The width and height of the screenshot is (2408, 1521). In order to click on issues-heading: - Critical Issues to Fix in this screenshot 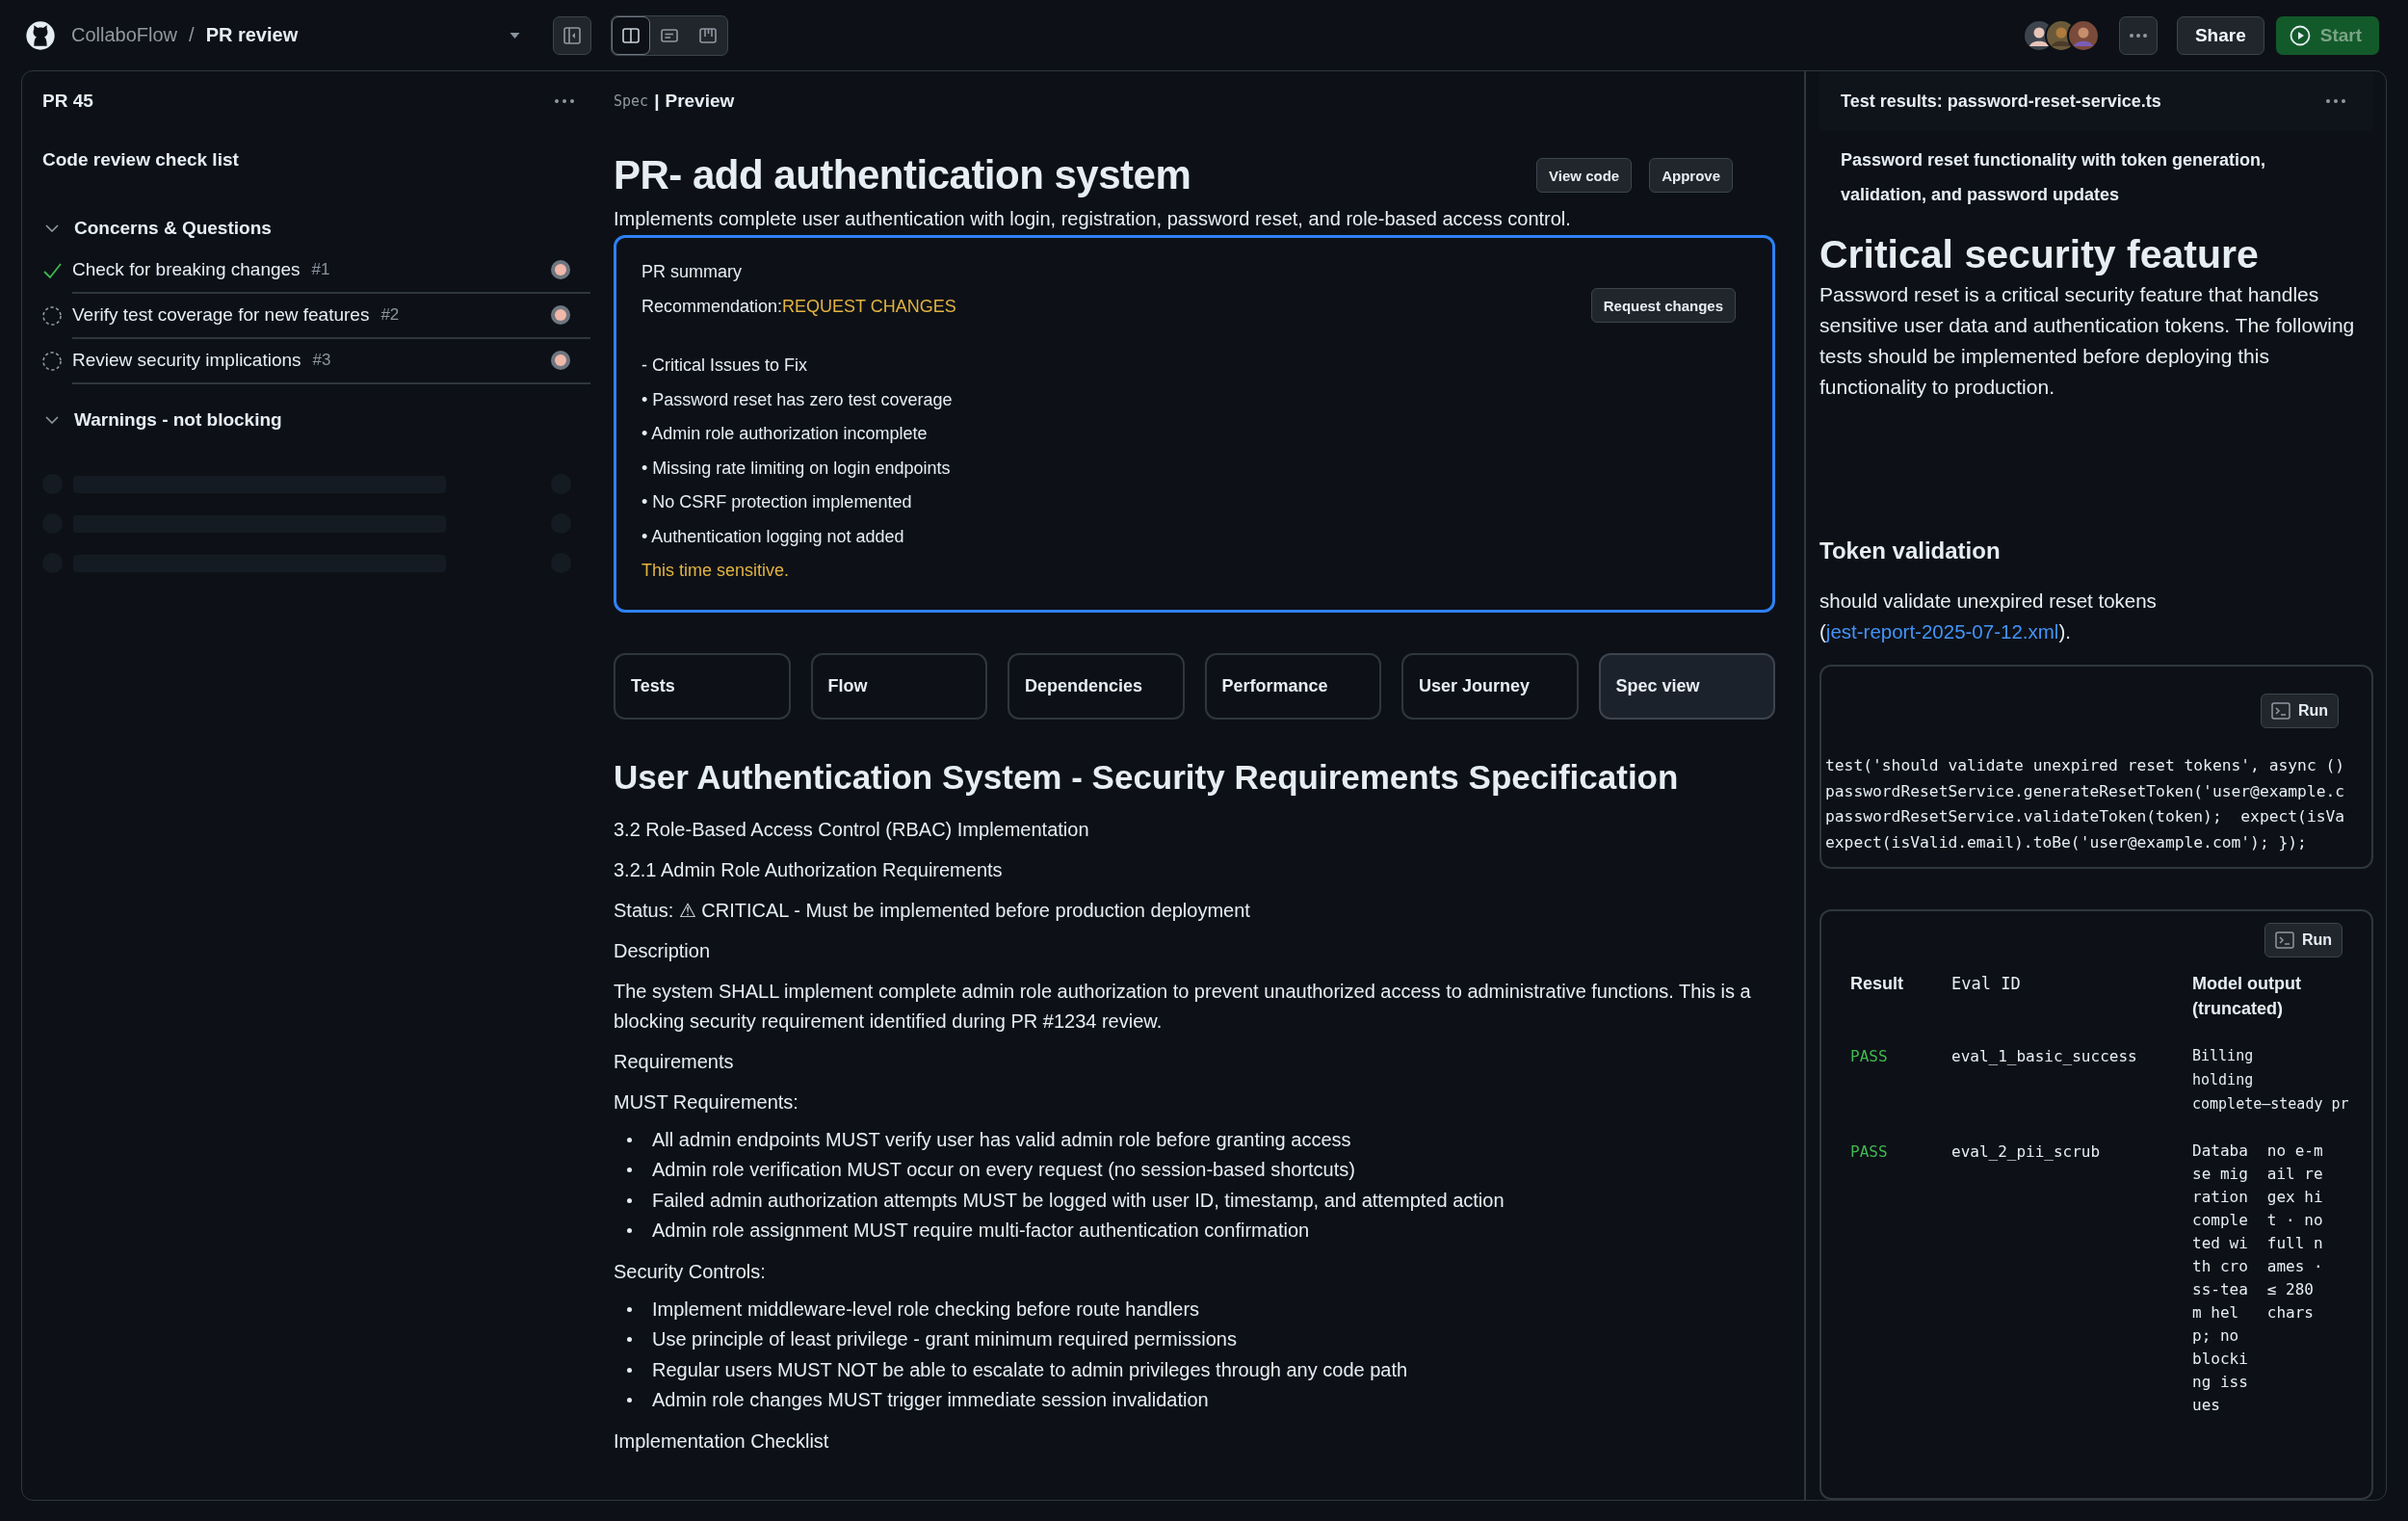, I will do `click(725, 365)`.